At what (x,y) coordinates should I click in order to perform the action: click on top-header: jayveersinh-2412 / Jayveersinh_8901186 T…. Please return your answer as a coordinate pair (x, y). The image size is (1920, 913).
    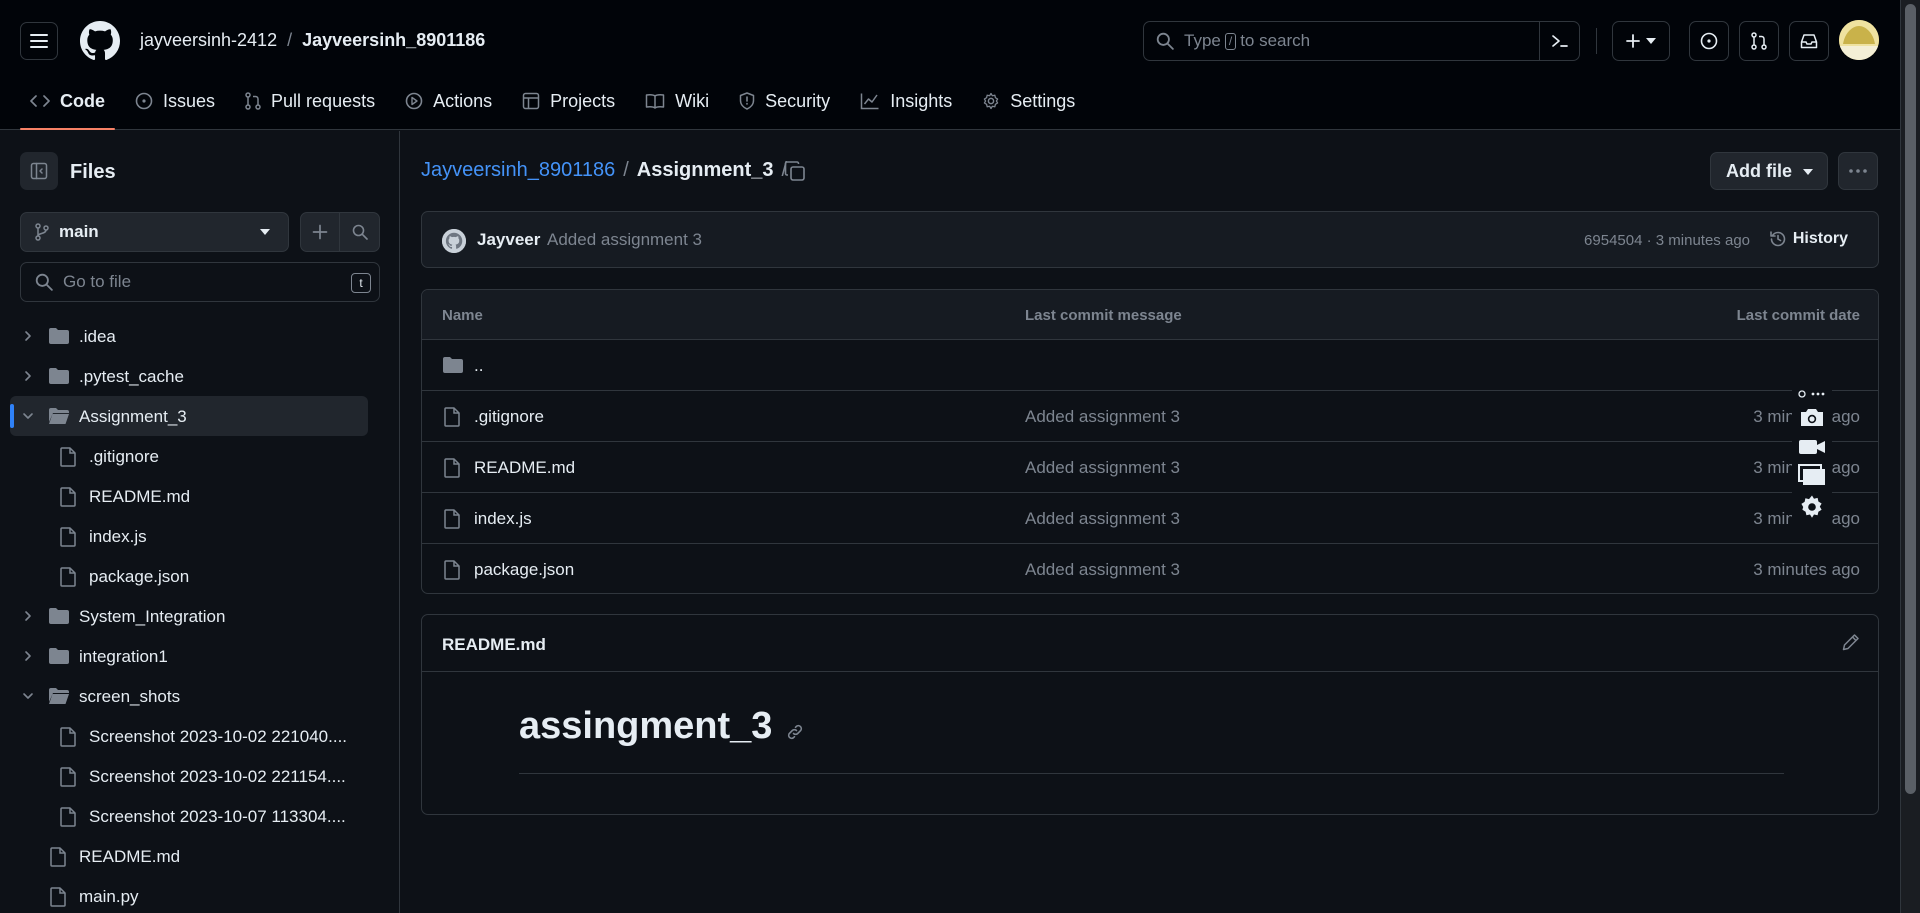
    Looking at the image, I should click on (950, 65).